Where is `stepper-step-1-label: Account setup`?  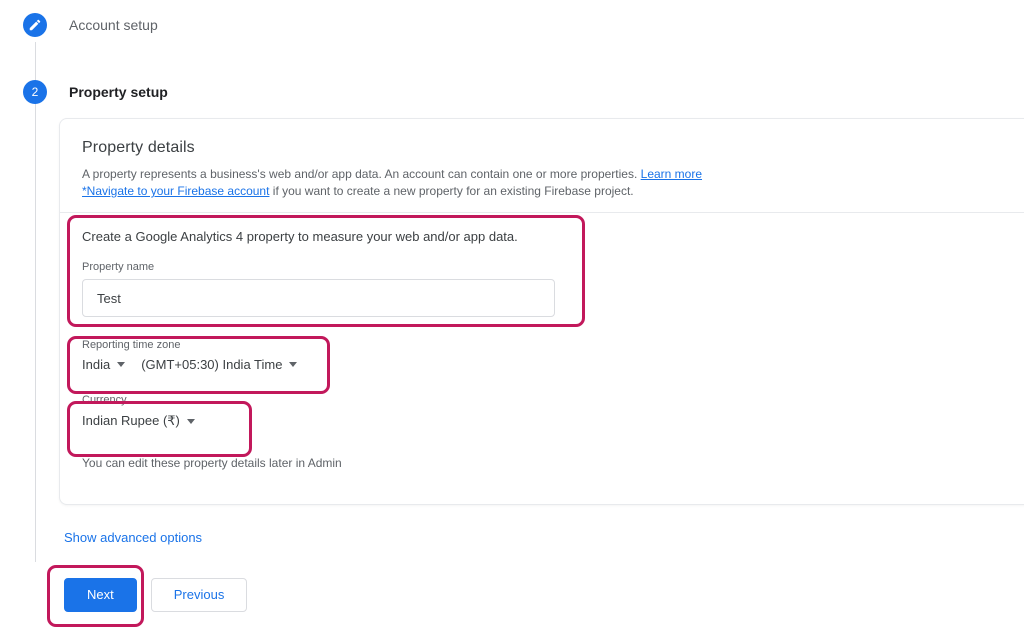
stepper-step-1-label: Account setup is located at coordinates (113, 25).